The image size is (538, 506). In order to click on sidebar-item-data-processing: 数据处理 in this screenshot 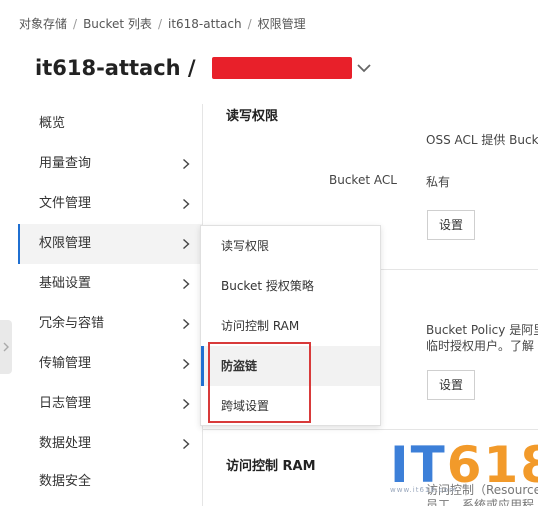, I will do `click(110, 444)`.